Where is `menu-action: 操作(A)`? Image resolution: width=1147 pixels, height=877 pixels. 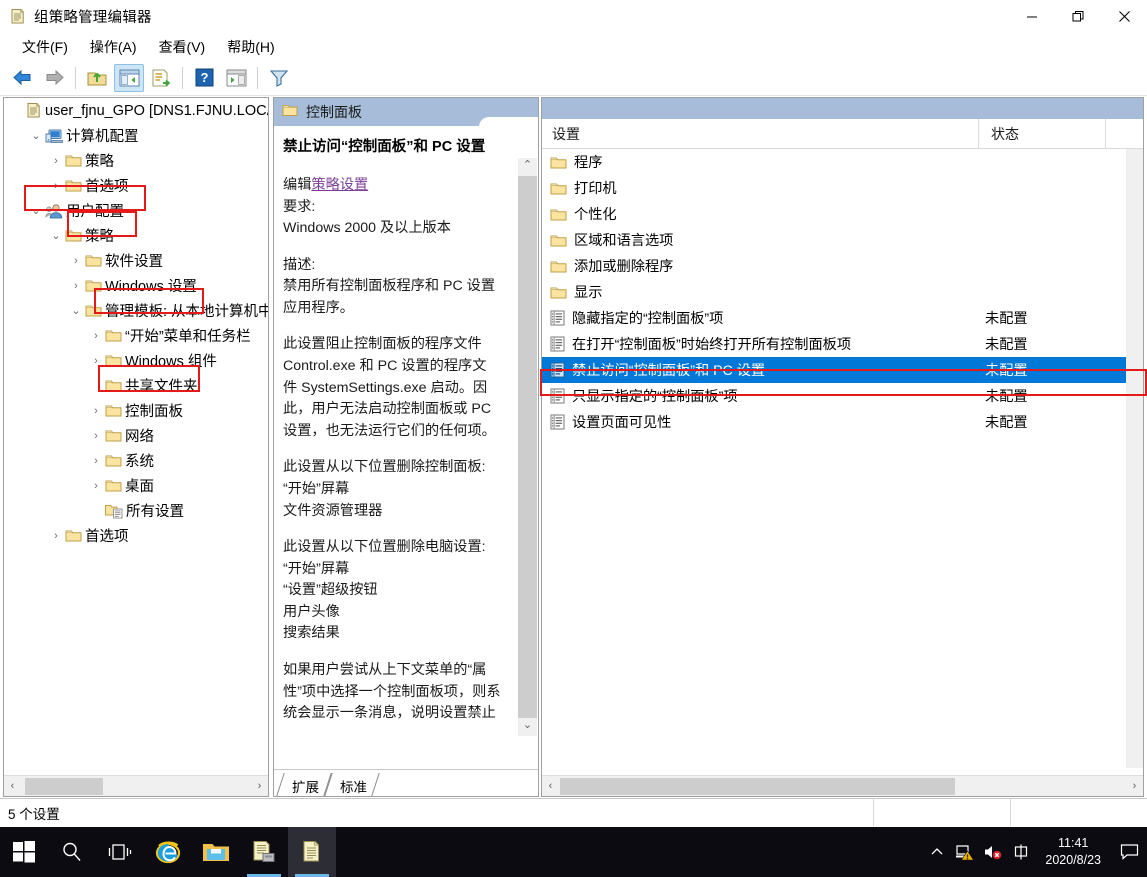 menu-action: 操作(A) is located at coordinates (113, 47).